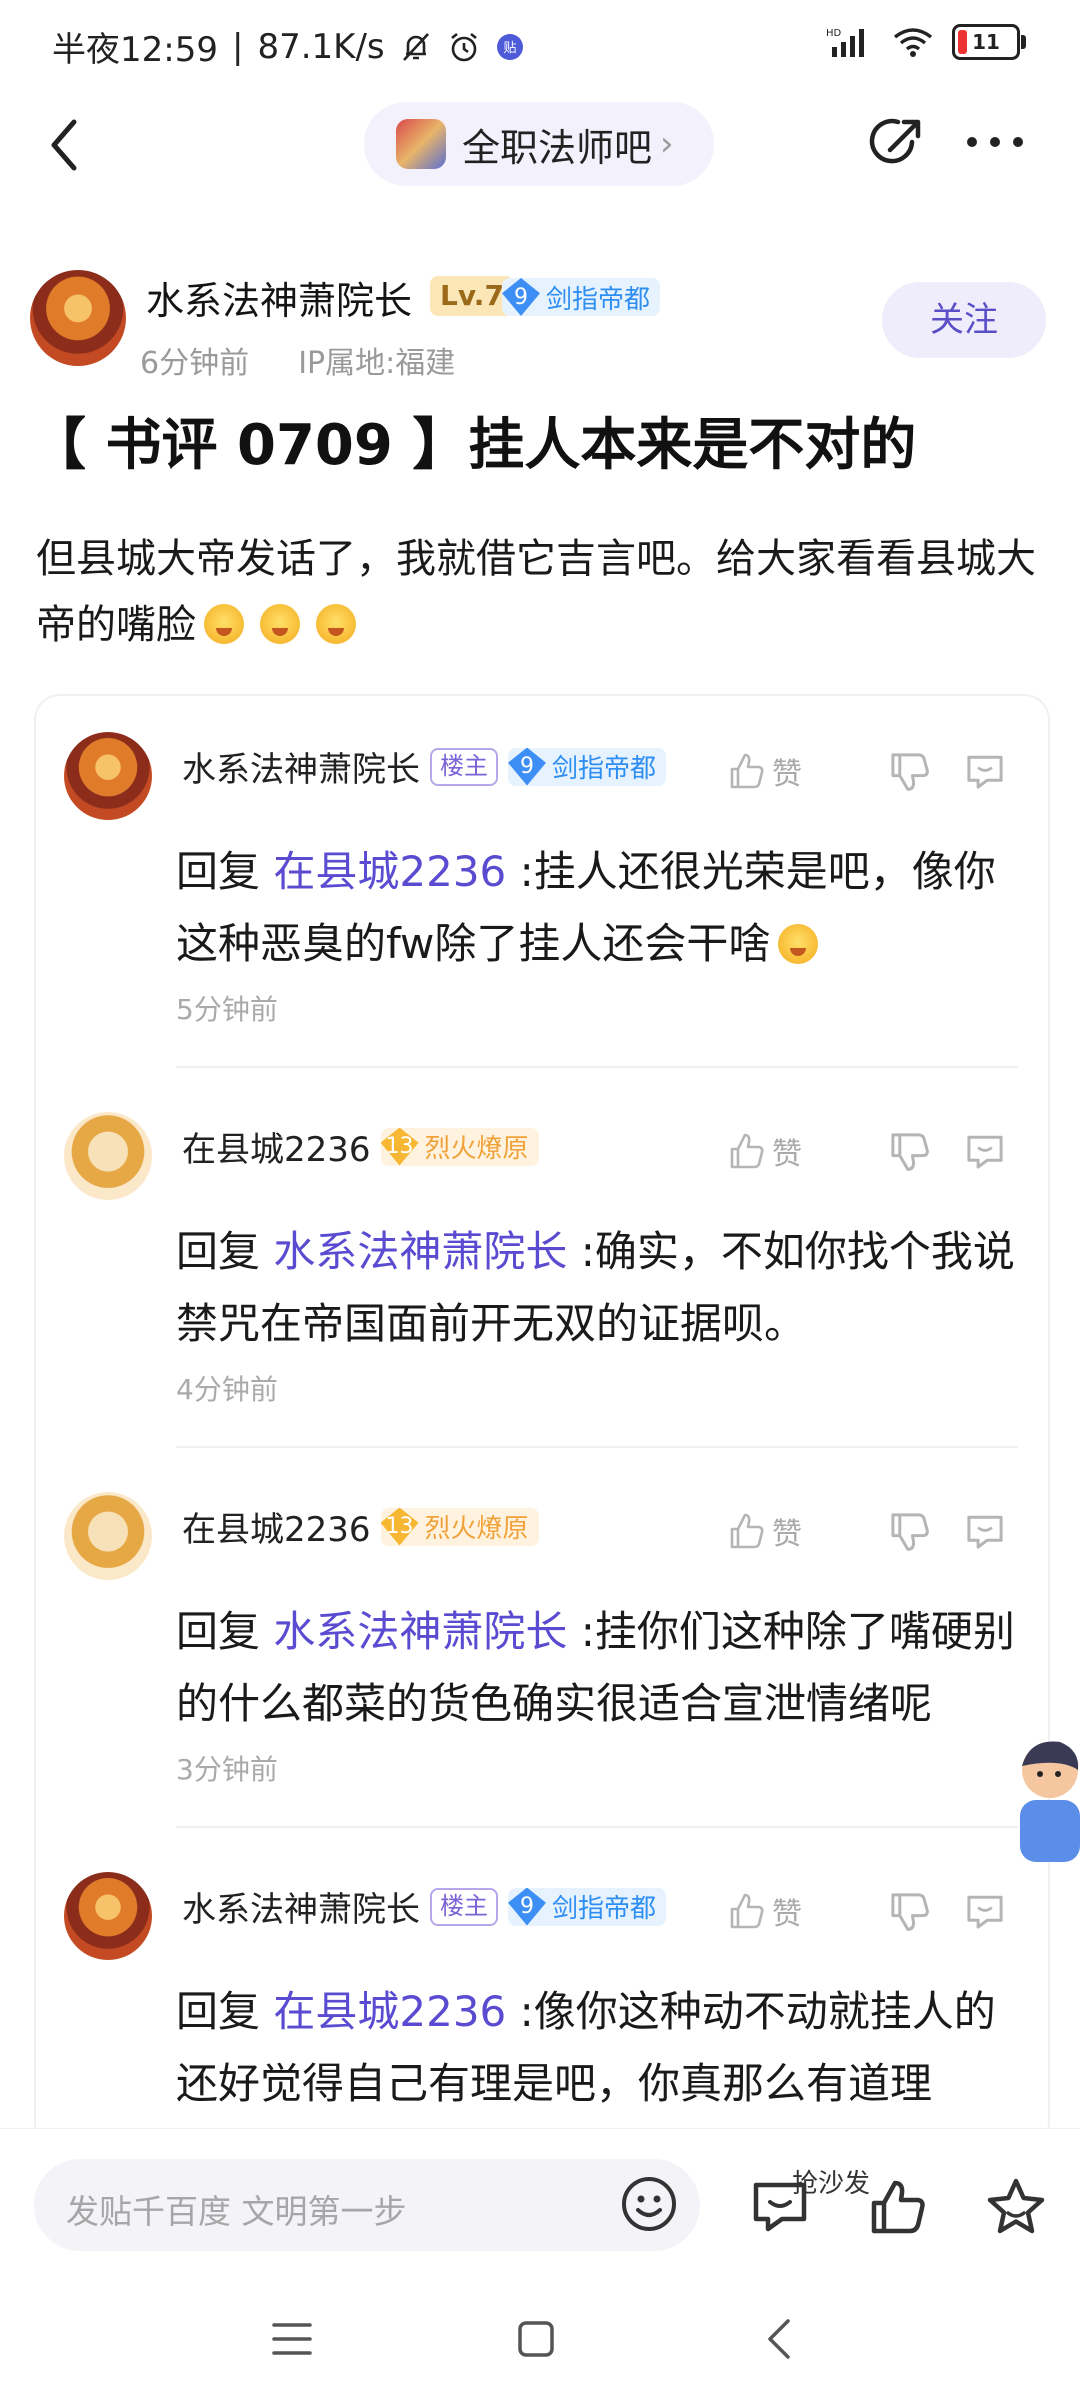 Image resolution: width=1080 pixels, height=2401 pixels. What do you see at coordinates (667, 144) in the screenshot?
I see `chevron-right-icon: ›` at bounding box center [667, 144].